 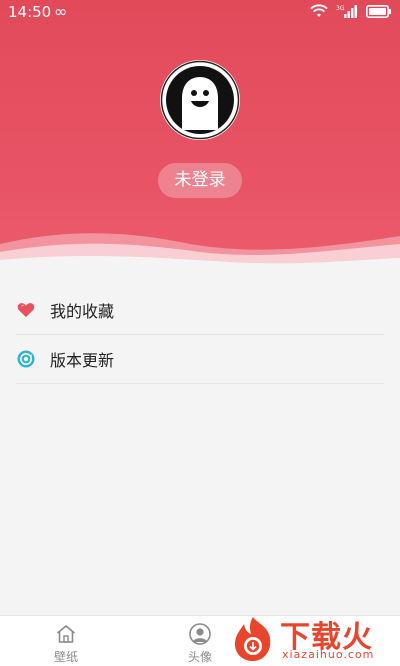 What do you see at coordinates (319, 11) in the screenshot?
I see `wifi-icon` at bounding box center [319, 11].